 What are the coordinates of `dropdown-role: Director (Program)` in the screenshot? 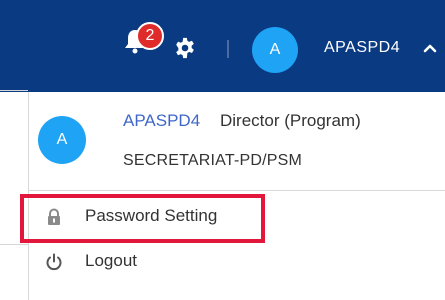 It's located at (290, 120).